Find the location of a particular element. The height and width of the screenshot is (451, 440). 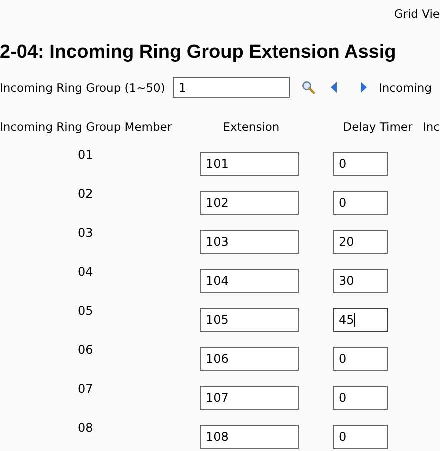

delay-timer-field: 30 is located at coordinates (360, 281).